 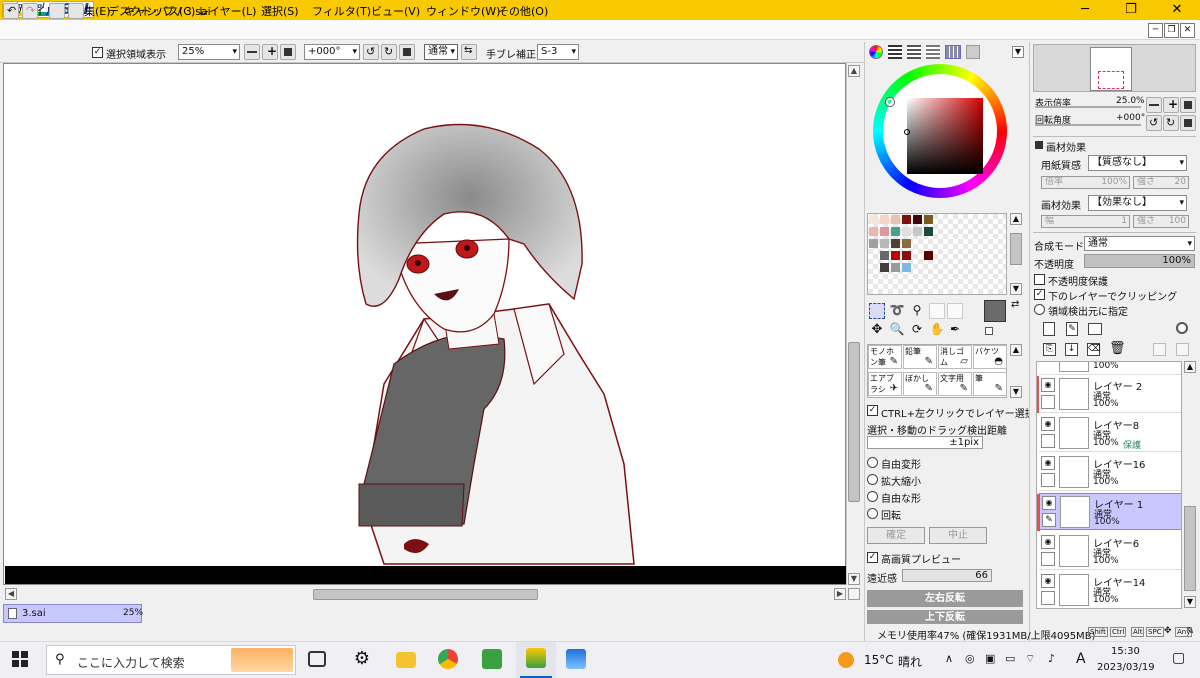 What do you see at coordinates (1114, 68) in the screenshot?
I see `navigator-preview` at bounding box center [1114, 68].